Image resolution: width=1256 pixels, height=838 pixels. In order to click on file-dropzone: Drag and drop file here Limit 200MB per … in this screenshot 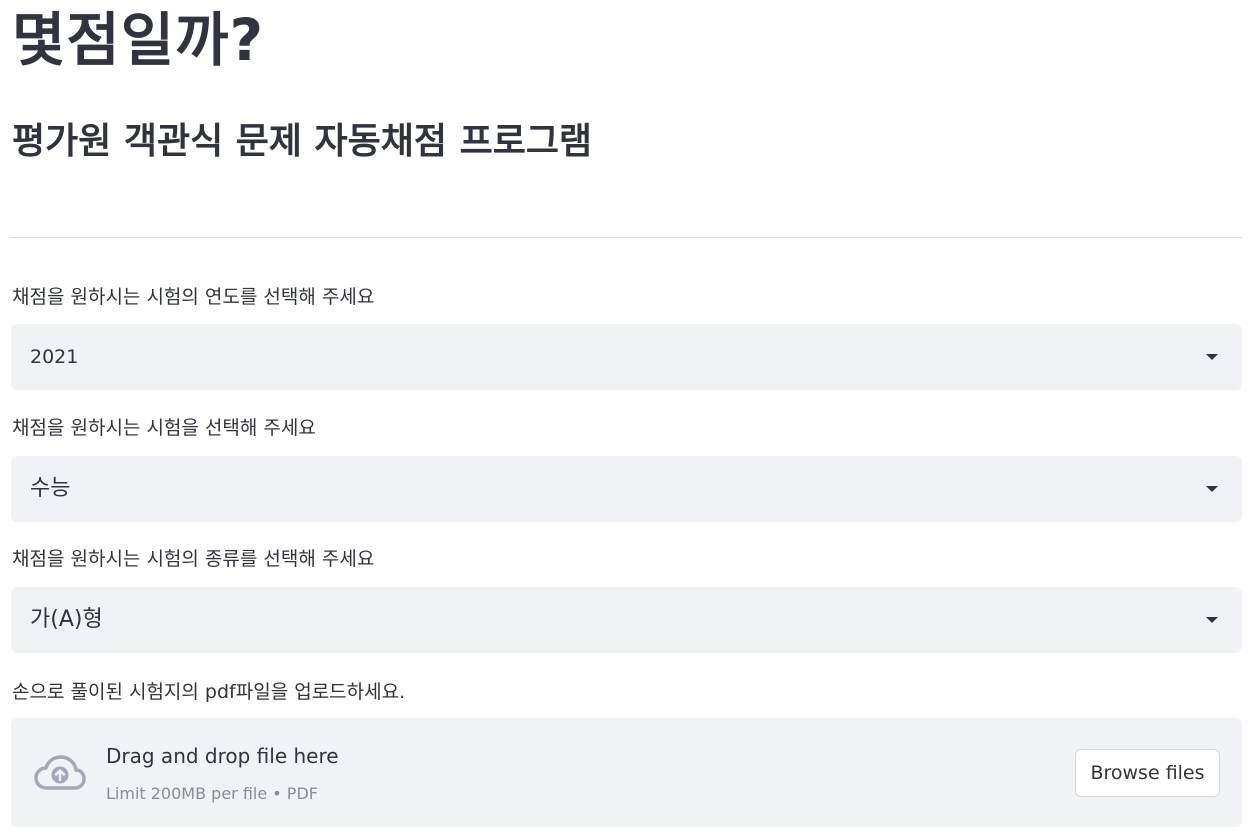, I will do `click(626, 772)`.